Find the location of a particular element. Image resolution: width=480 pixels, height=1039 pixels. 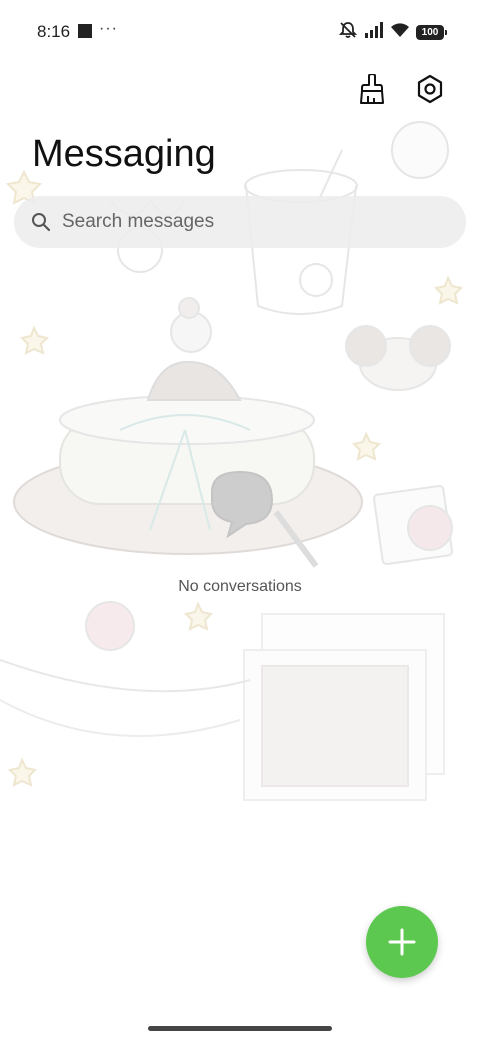

new-conversation-button is located at coordinates (402, 942).